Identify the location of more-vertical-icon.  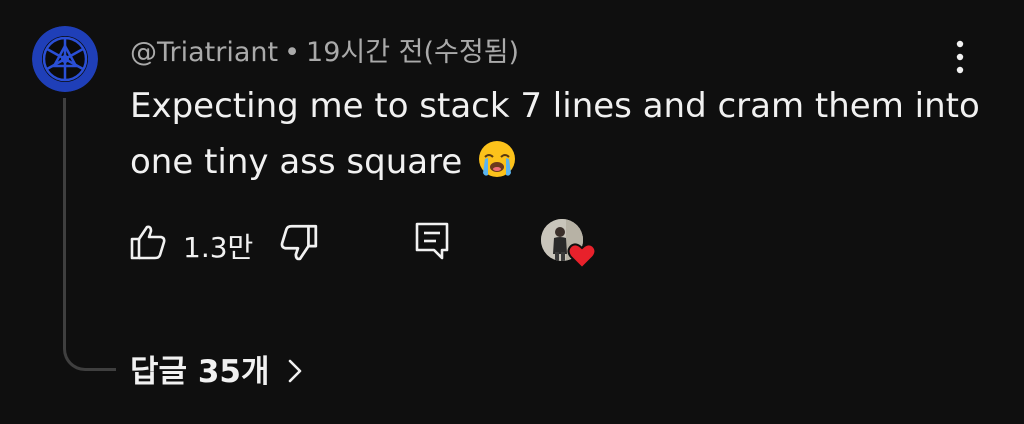
(960, 57).